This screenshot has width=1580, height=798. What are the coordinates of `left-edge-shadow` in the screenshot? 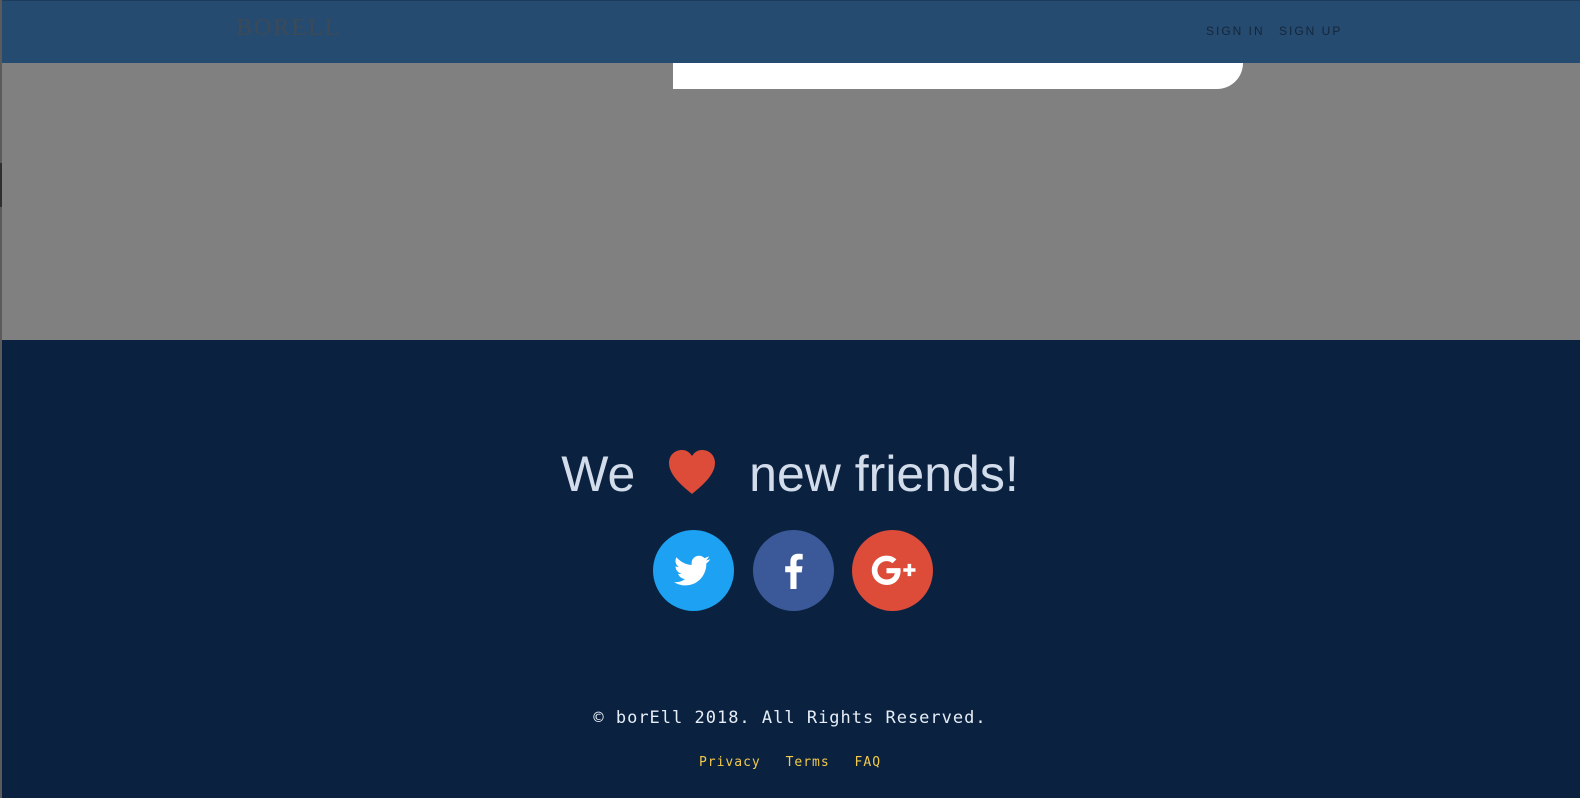 It's located at (1, 185).